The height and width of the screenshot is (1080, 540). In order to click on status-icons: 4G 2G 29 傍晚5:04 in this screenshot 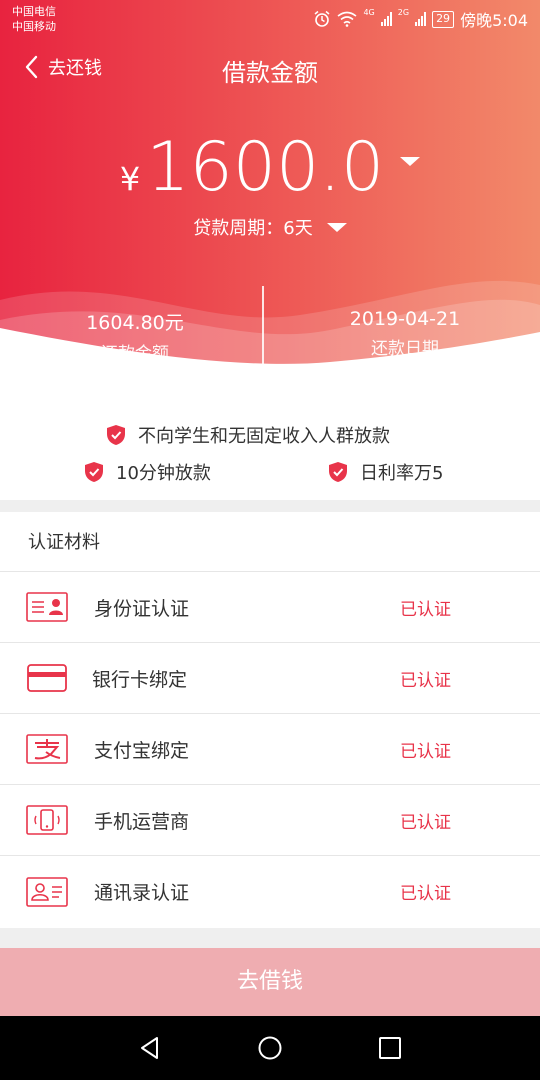, I will do `click(420, 19)`.